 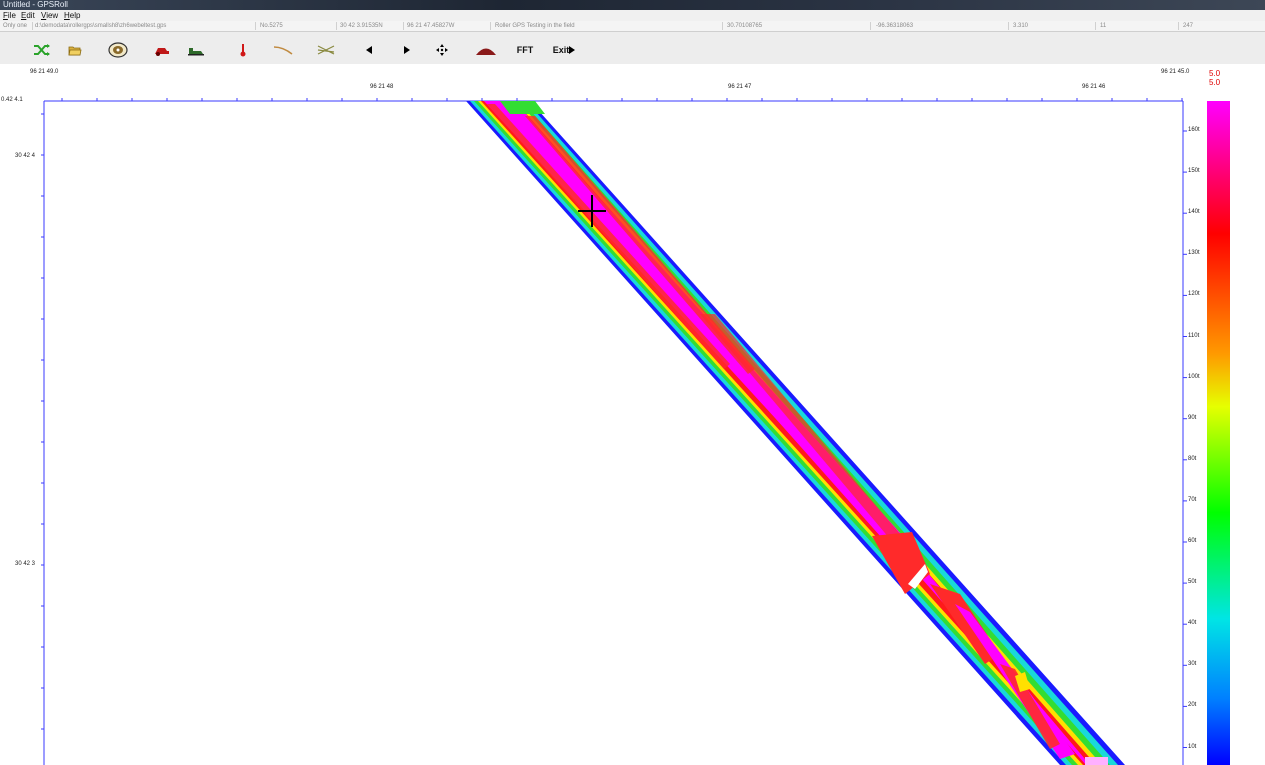 What do you see at coordinates (118, 50) in the screenshot?
I see `disc-icon` at bounding box center [118, 50].